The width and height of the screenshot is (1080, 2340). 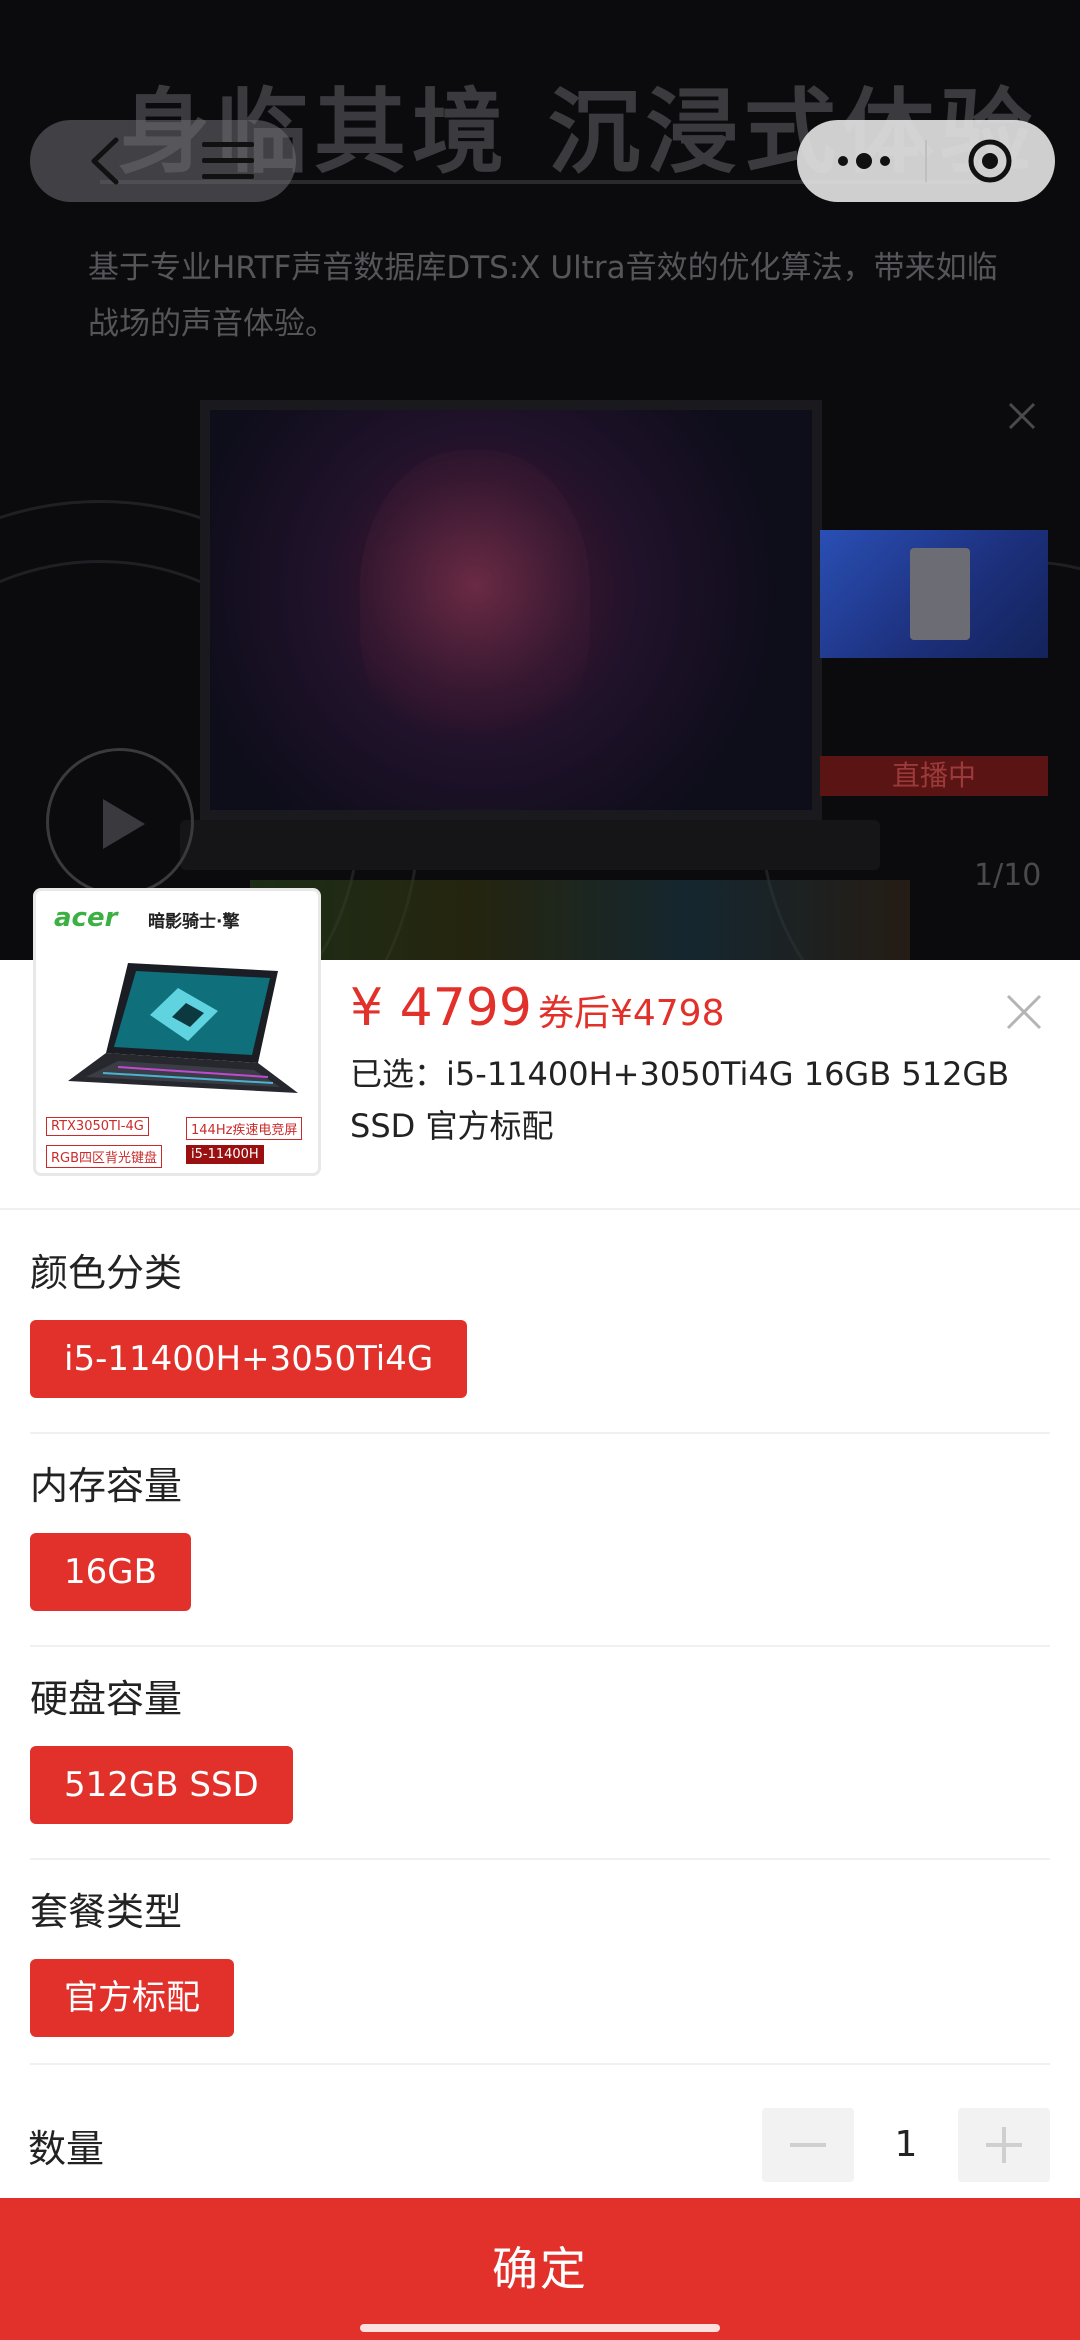 I want to click on group-title: 颜色分类, so click(x=106, y=1273).